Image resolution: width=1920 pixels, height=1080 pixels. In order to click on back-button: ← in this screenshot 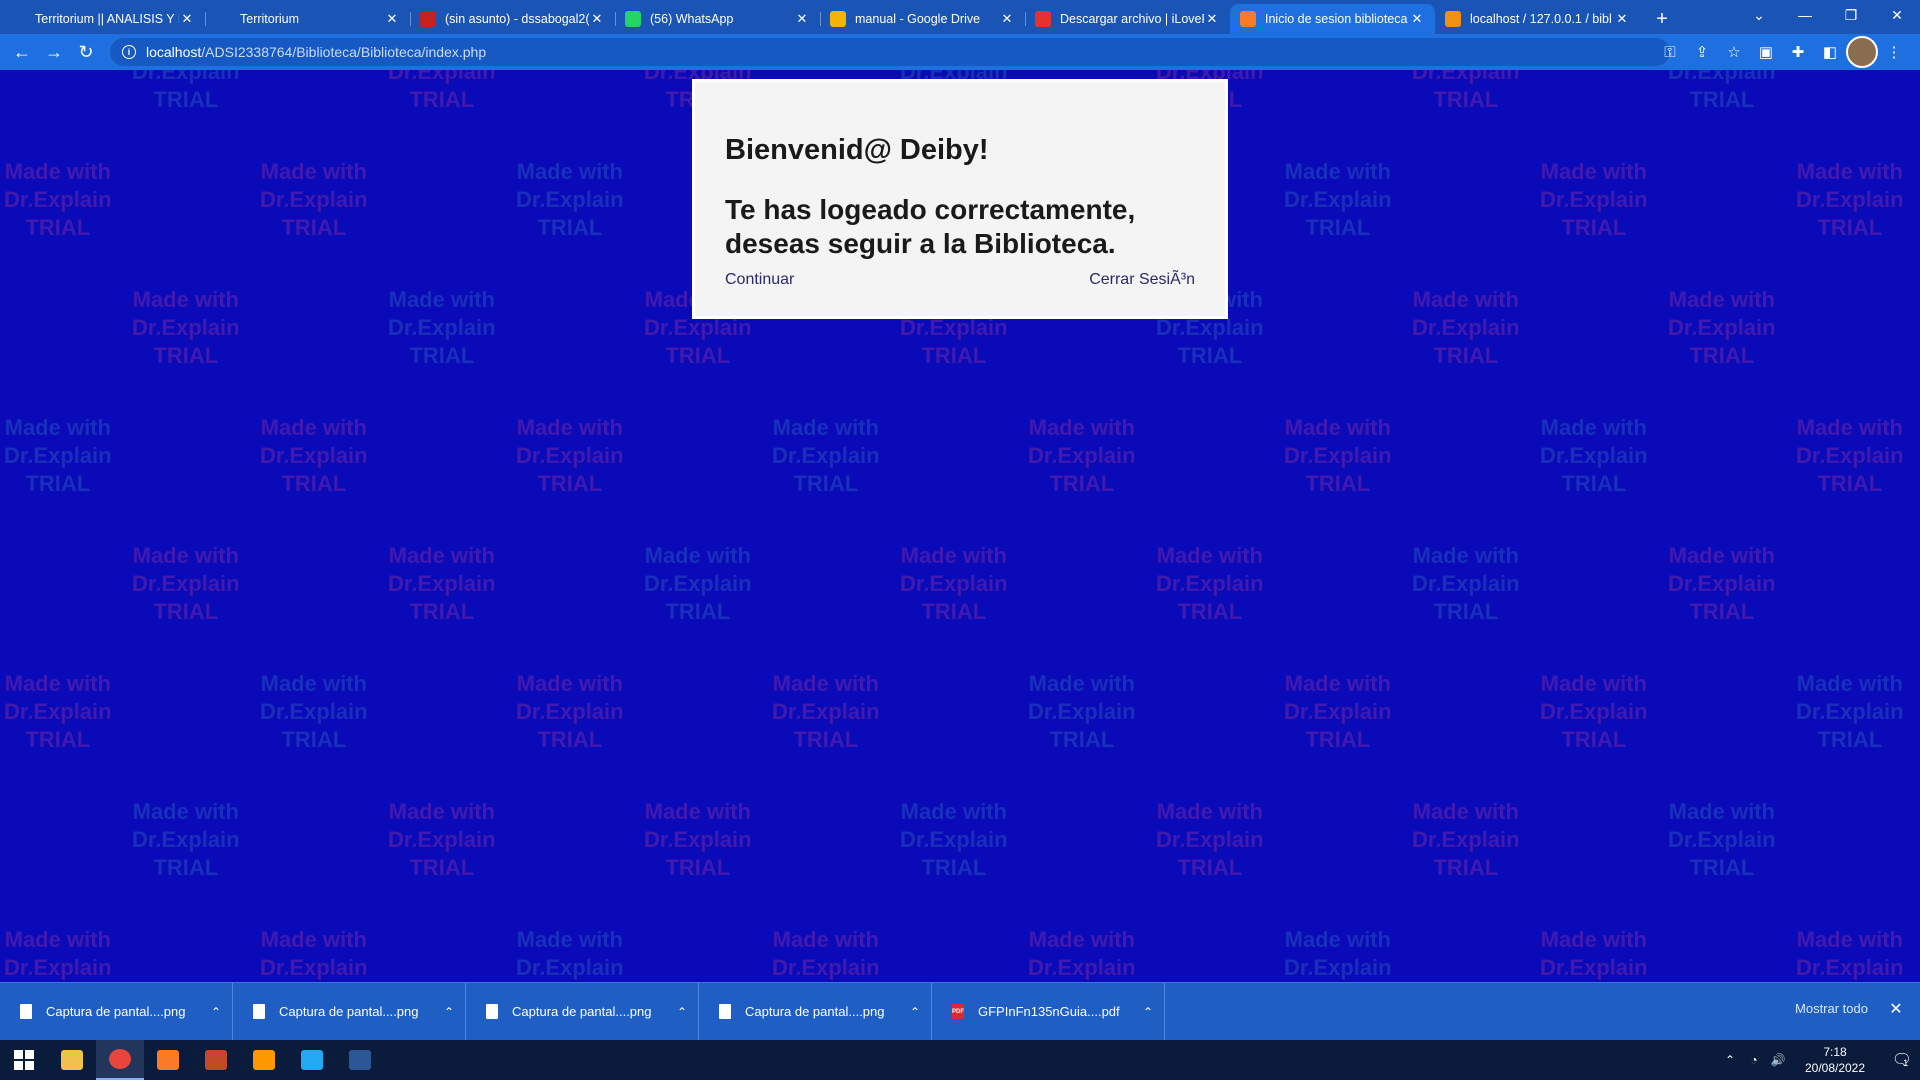, I will do `click(22, 52)`.